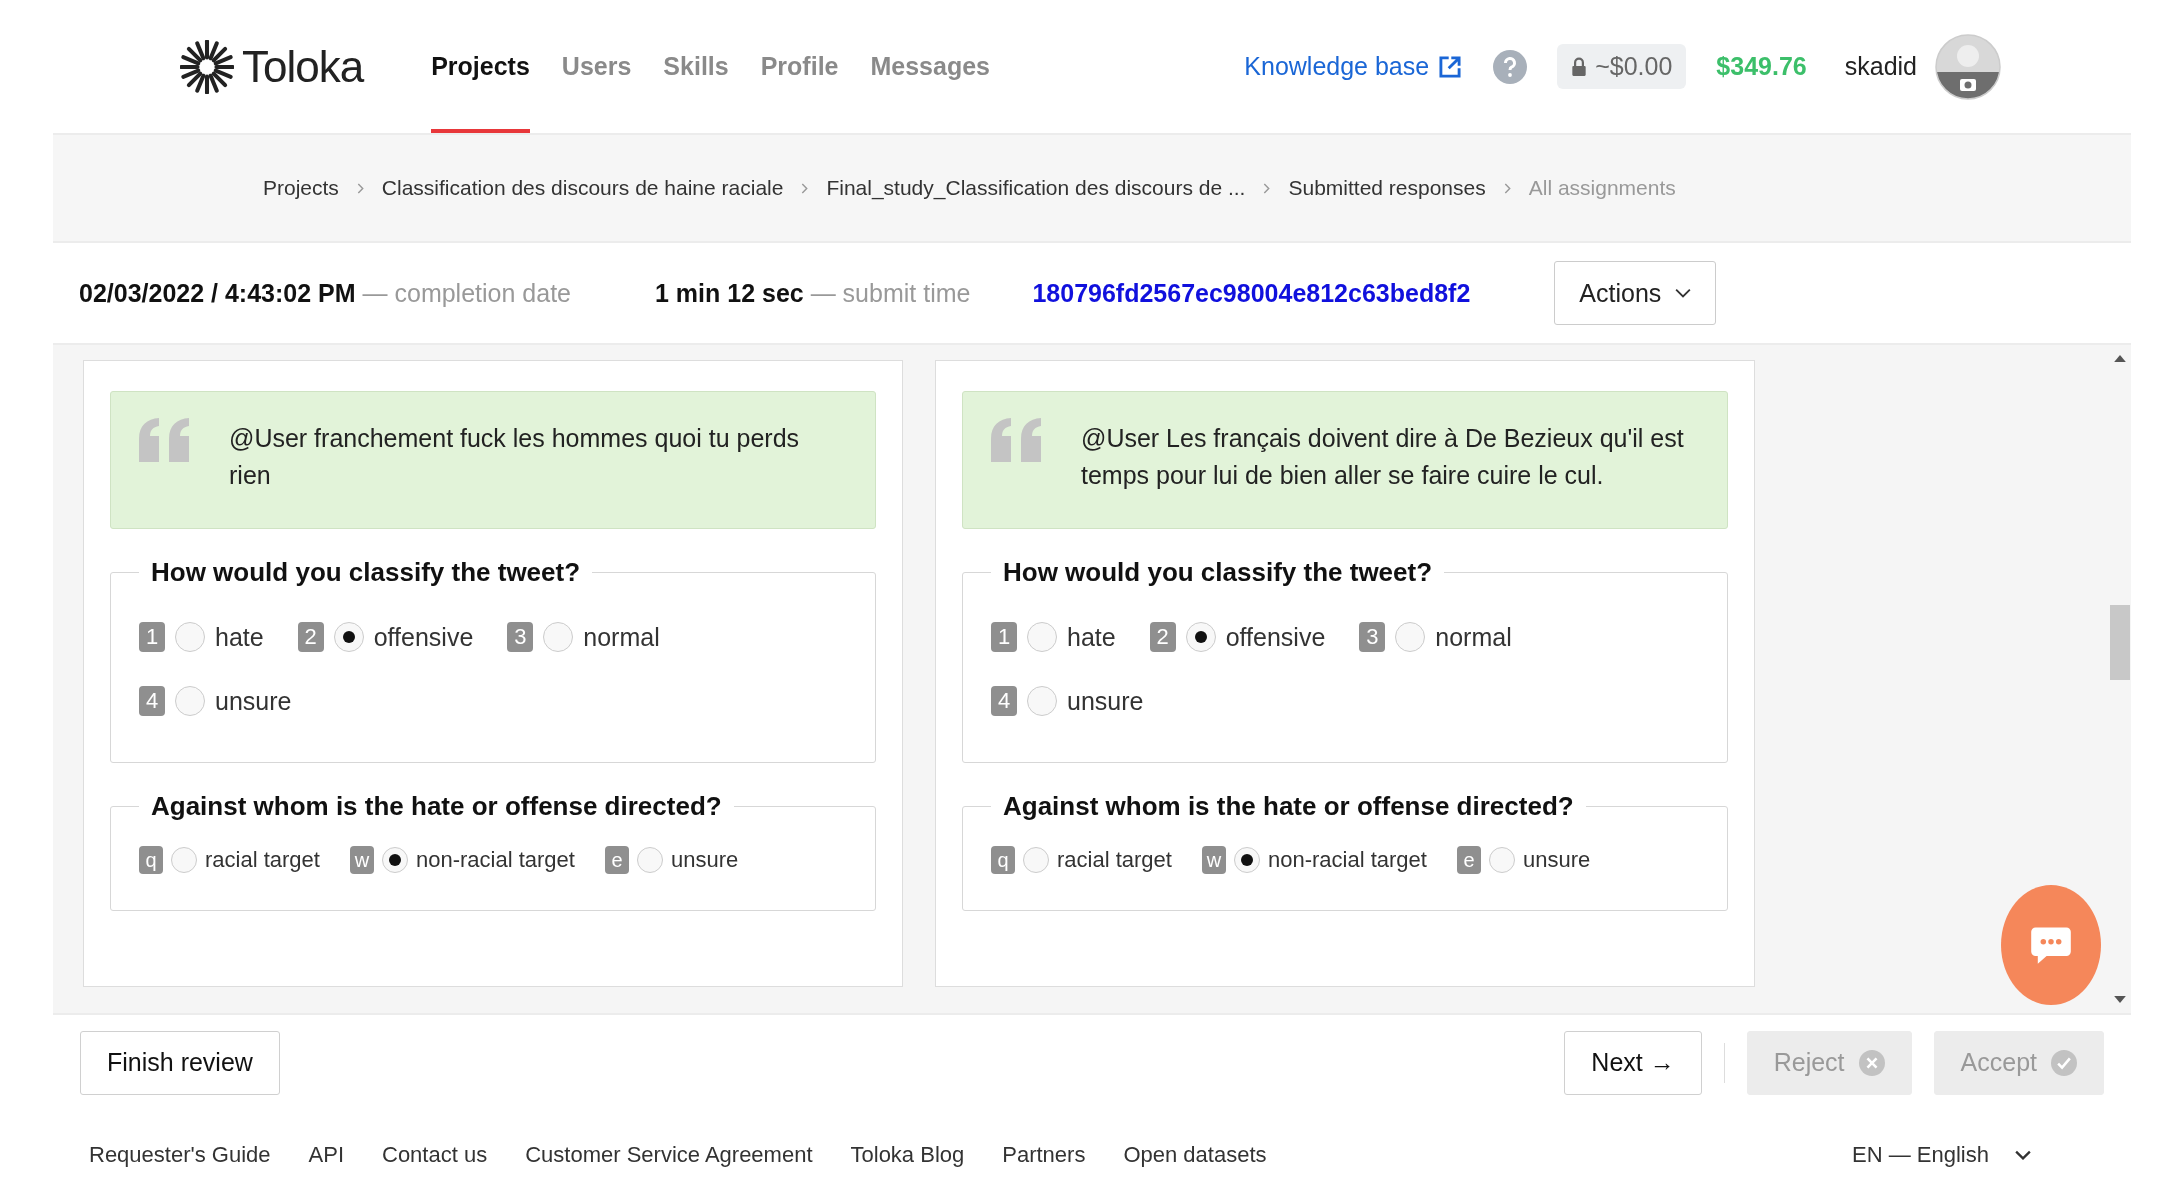 This screenshot has width=2184, height=1195. I want to click on breadcrumb-link: Submitted responses, so click(1387, 188).